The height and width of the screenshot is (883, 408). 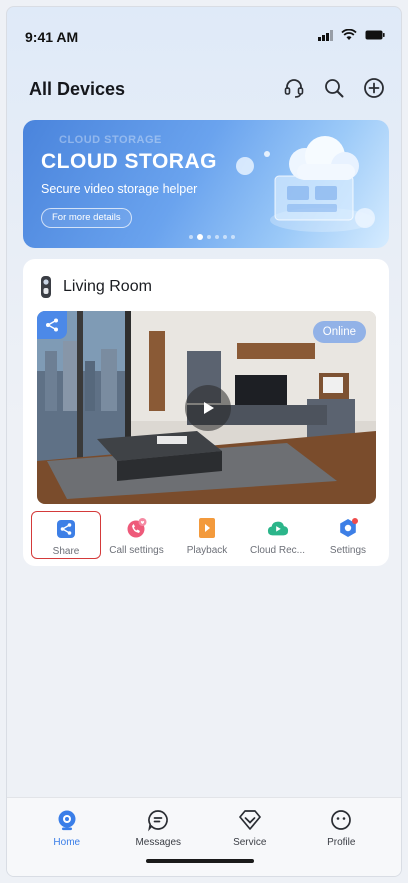 I want to click on banner-ghost-text: CLOUD STORAGE, so click(x=110, y=140).